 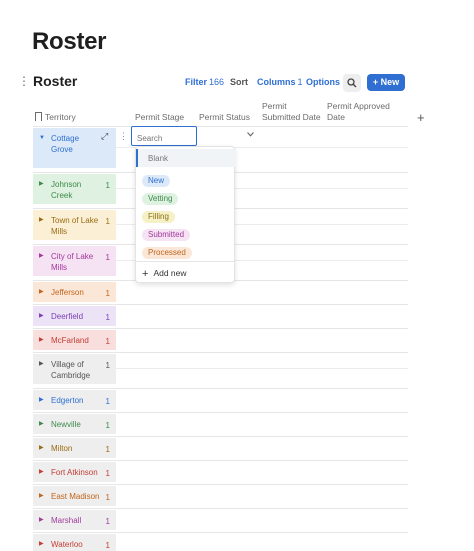 What do you see at coordinates (170, 273) in the screenshot?
I see `add-new-label: Add new` at bounding box center [170, 273].